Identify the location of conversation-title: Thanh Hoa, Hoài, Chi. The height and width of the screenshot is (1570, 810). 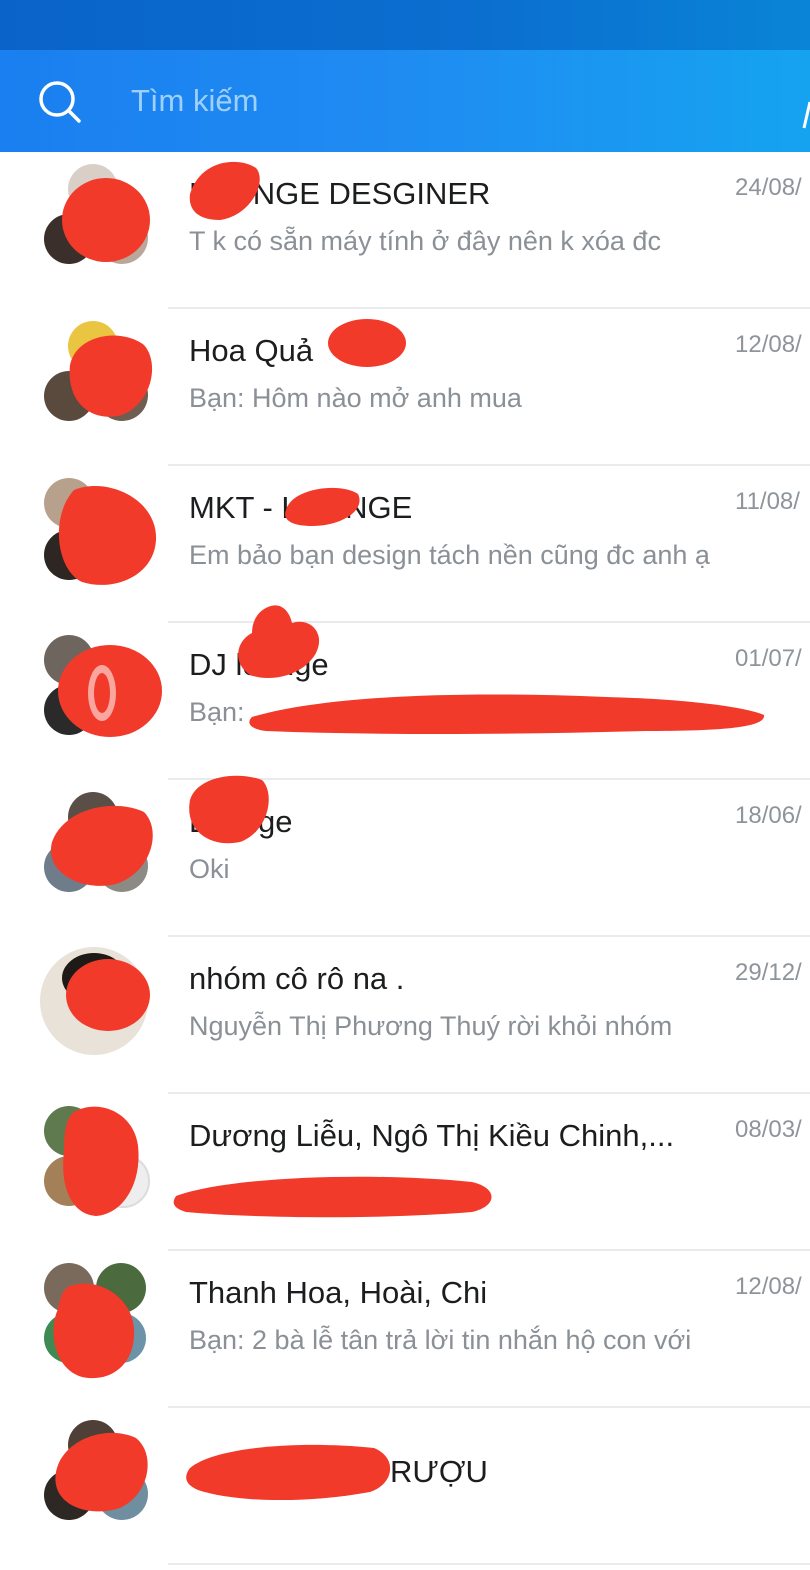
(338, 1292).